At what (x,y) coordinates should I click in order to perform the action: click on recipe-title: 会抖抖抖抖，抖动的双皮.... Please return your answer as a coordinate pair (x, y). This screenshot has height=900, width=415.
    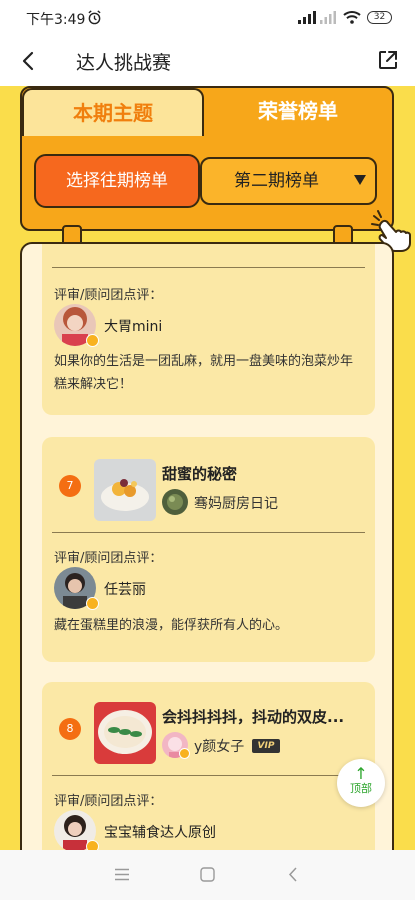
    Looking at the image, I should click on (264, 716).